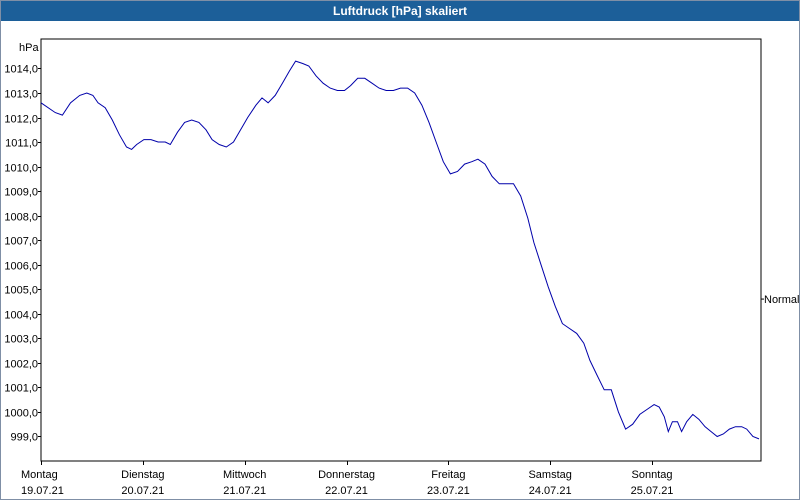 The height and width of the screenshot is (500, 800). Describe the element at coordinates (21, 316) in the screenshot. I see `y-tick-label: 1004,0` at that location.